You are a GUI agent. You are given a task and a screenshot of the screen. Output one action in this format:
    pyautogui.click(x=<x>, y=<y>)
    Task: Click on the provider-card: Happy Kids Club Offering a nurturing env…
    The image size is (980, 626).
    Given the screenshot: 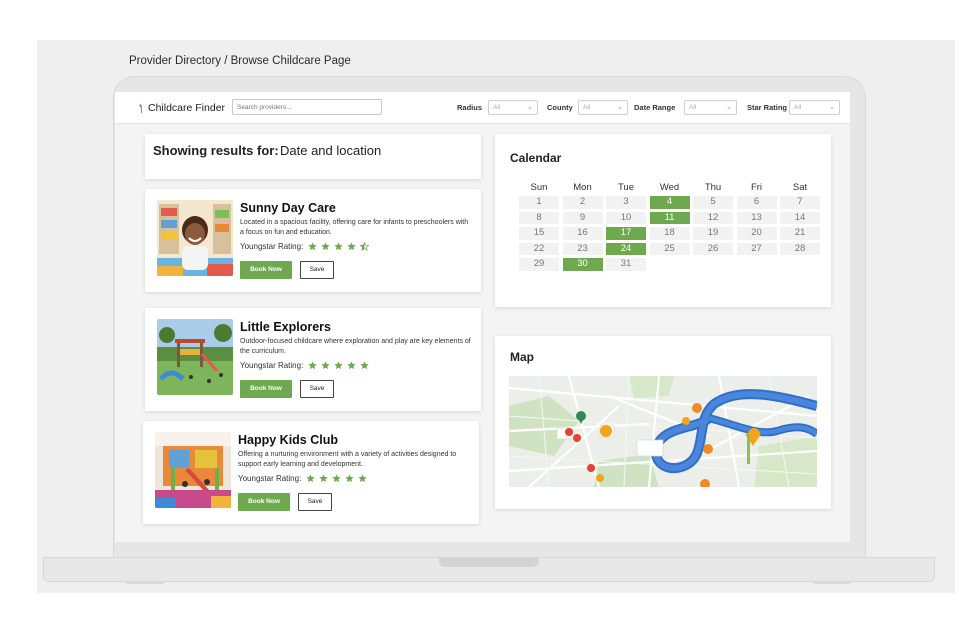 What is the action you would take?
    pyautogui.click(x=311, y=472)
    